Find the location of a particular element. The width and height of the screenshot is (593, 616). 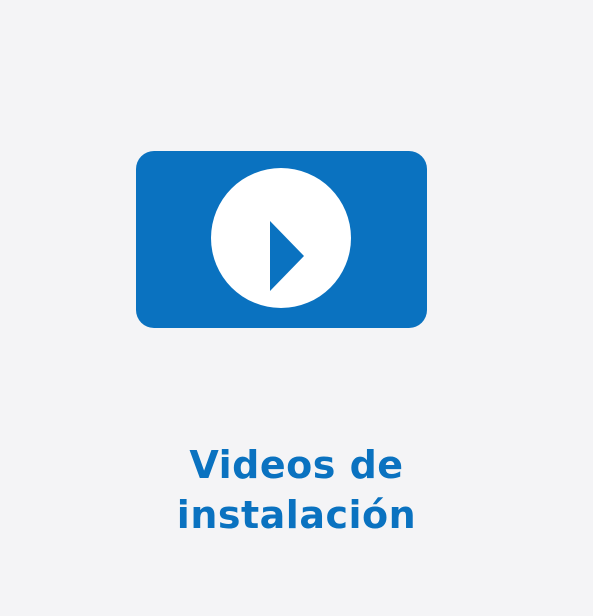

play-icon is located at coordinates (287, 256).